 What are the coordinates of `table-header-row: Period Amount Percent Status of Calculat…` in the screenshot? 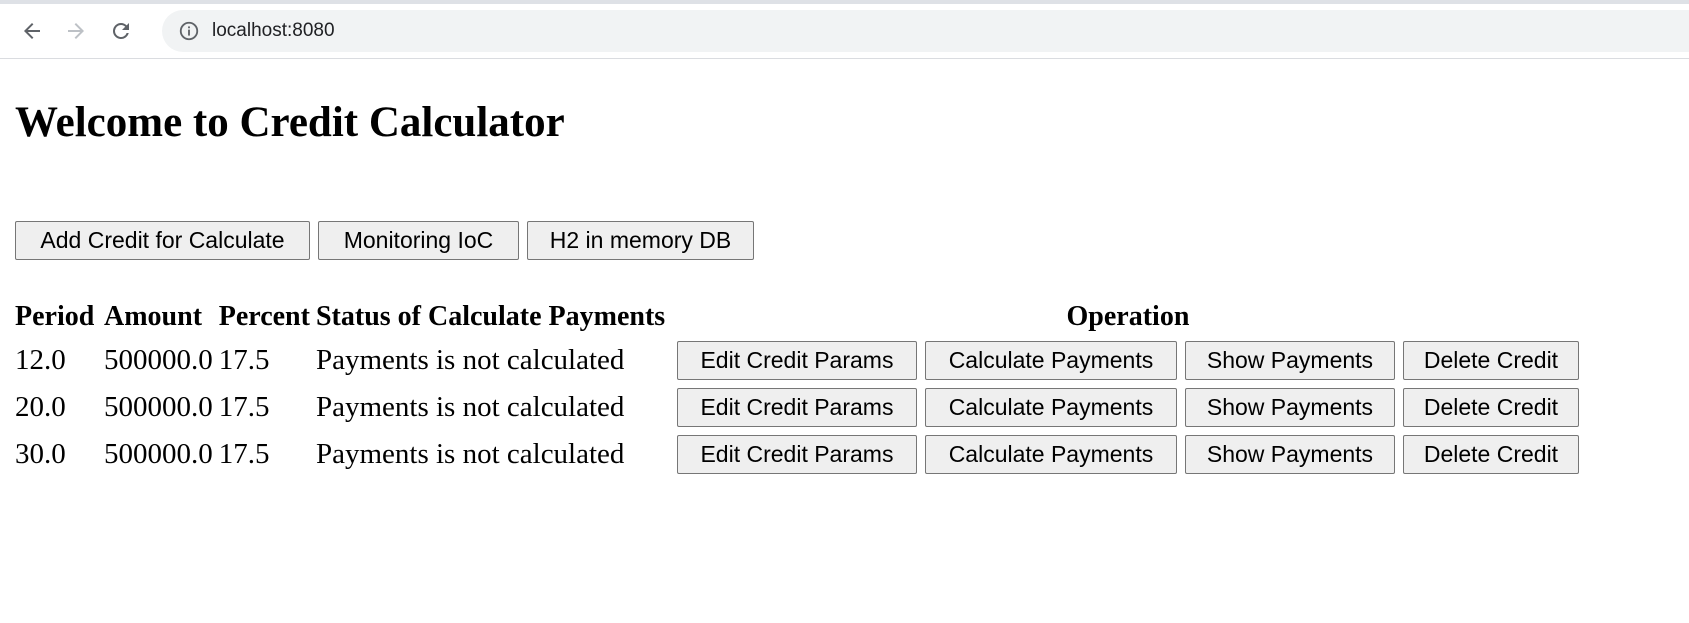 It's located at (797, 317).